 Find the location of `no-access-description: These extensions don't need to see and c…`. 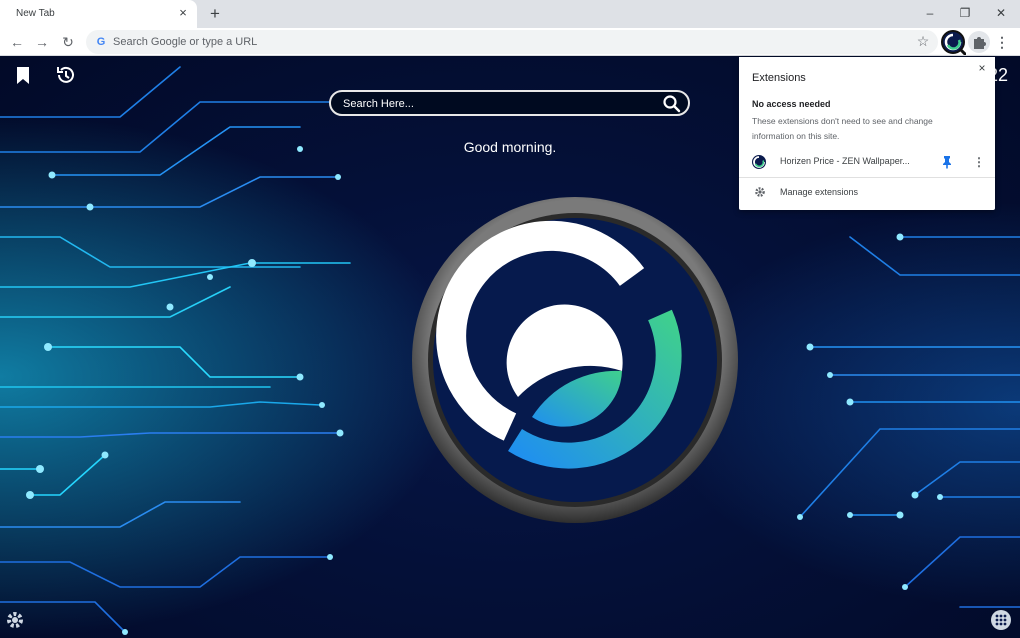

no-access-description: These extensions don't need to see and c… is located at coordinates (842, 128).